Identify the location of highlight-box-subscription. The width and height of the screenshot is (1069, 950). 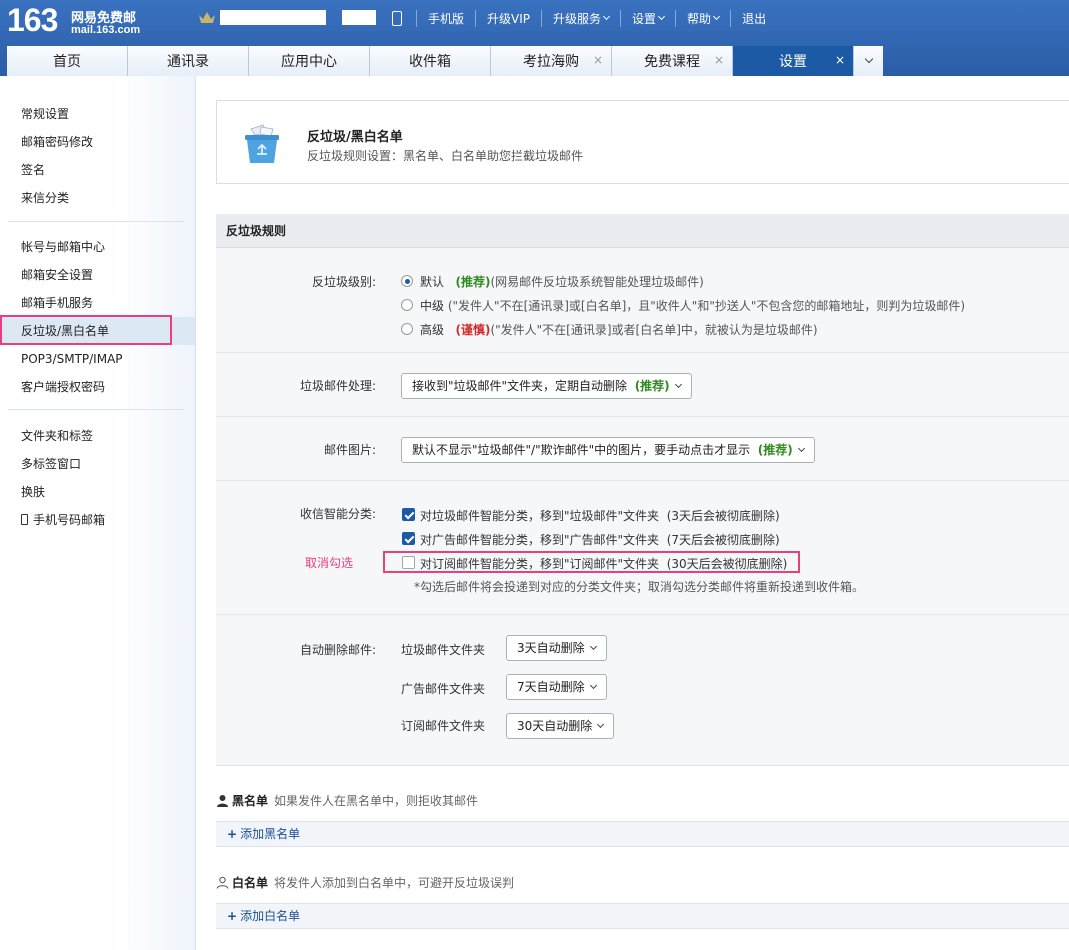
(591, 562).